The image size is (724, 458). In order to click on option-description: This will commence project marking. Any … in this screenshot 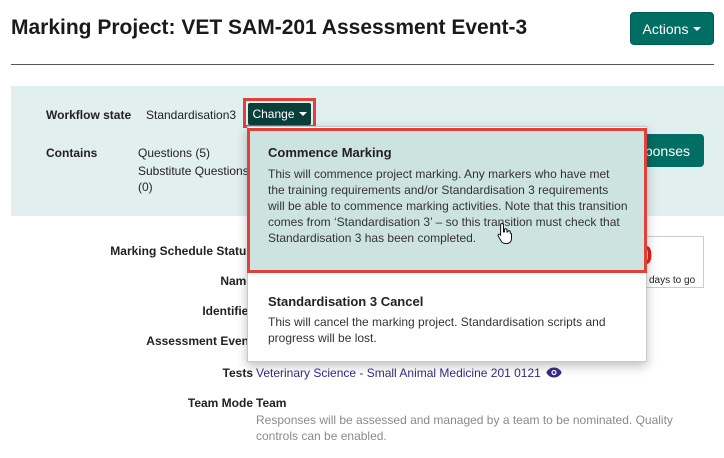, I will do `click(448, 206)`.